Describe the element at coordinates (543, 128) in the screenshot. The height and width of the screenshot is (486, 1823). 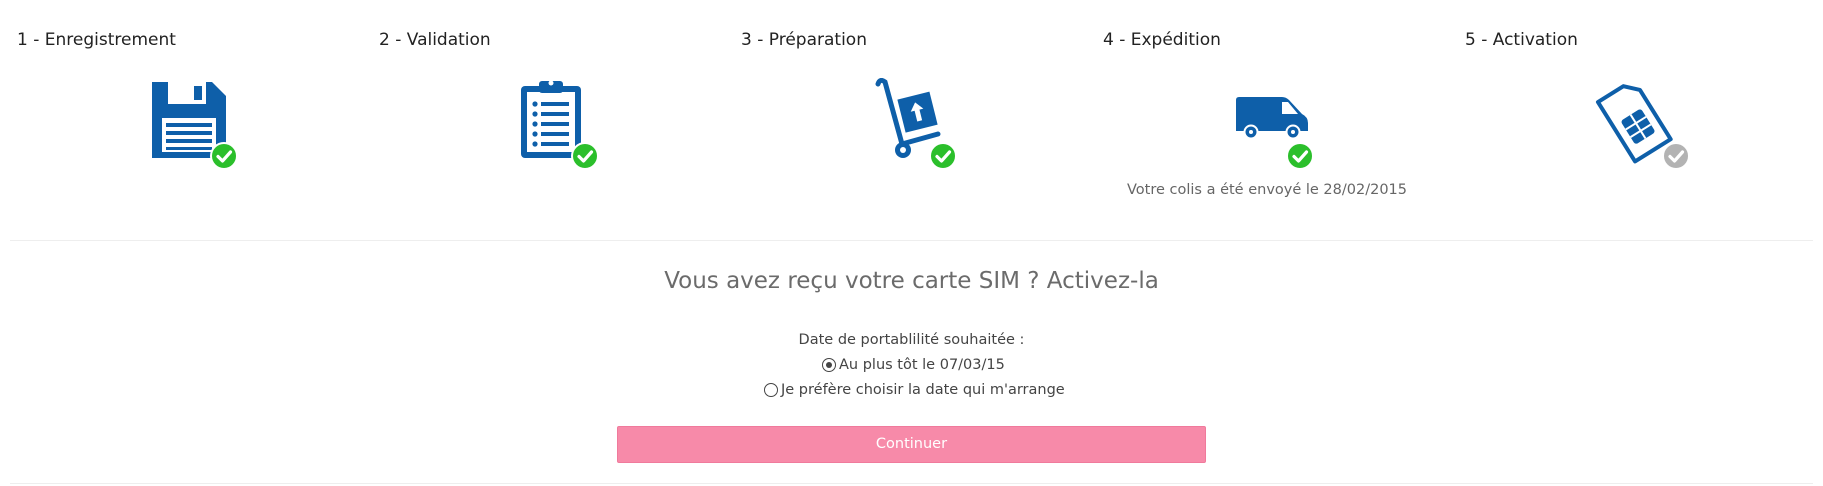
I see `step-validation: 2 - Validation` at that location.